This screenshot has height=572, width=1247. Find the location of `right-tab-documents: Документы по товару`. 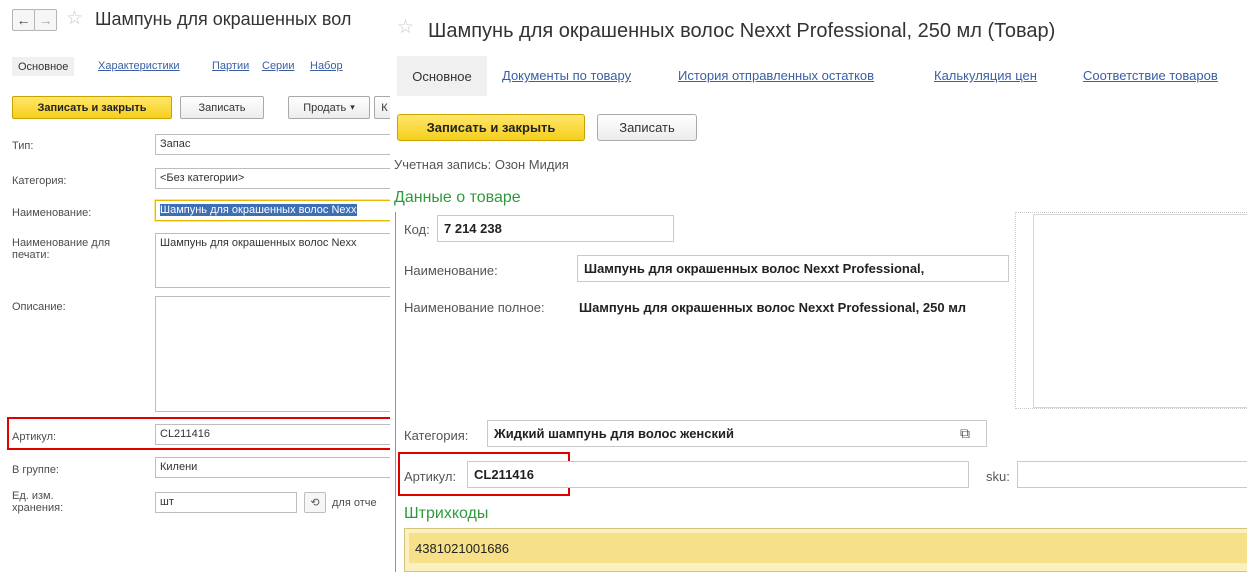

right-tab-documents: Документы по товару is located at coordinates (566, 75).